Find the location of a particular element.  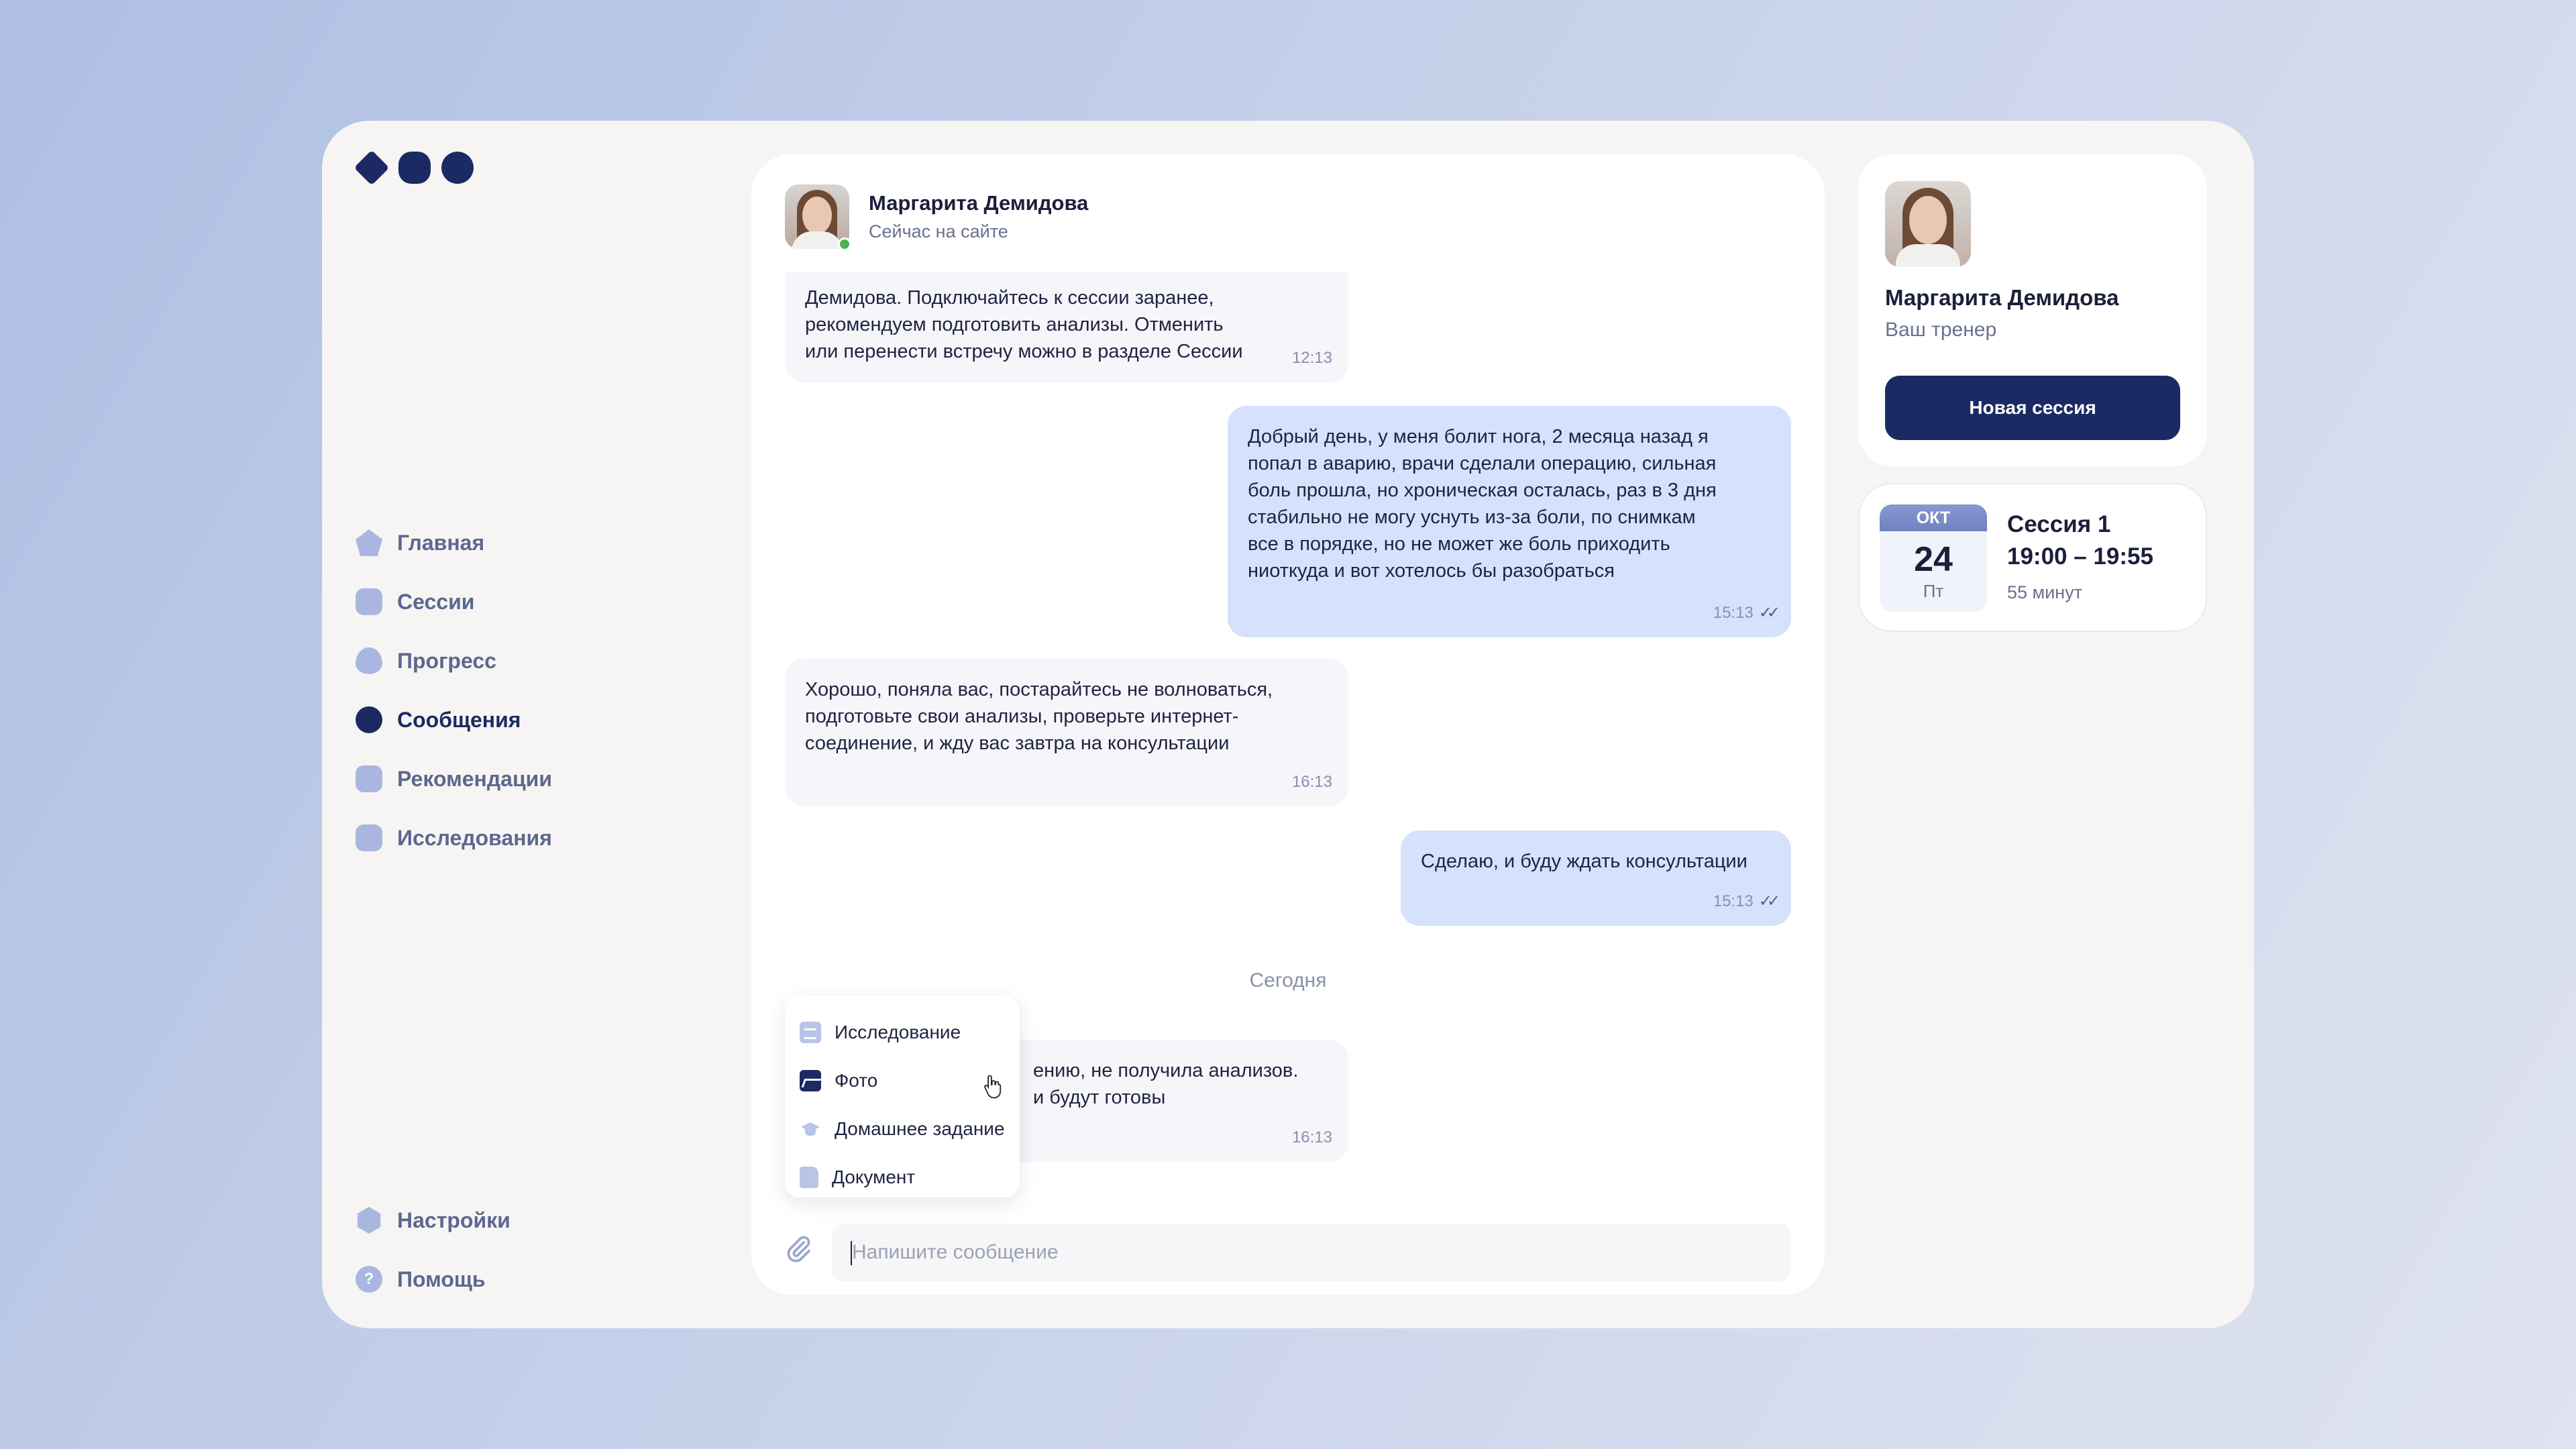

sidebar-item-research: Исследования is located at coordinates (454, 837).